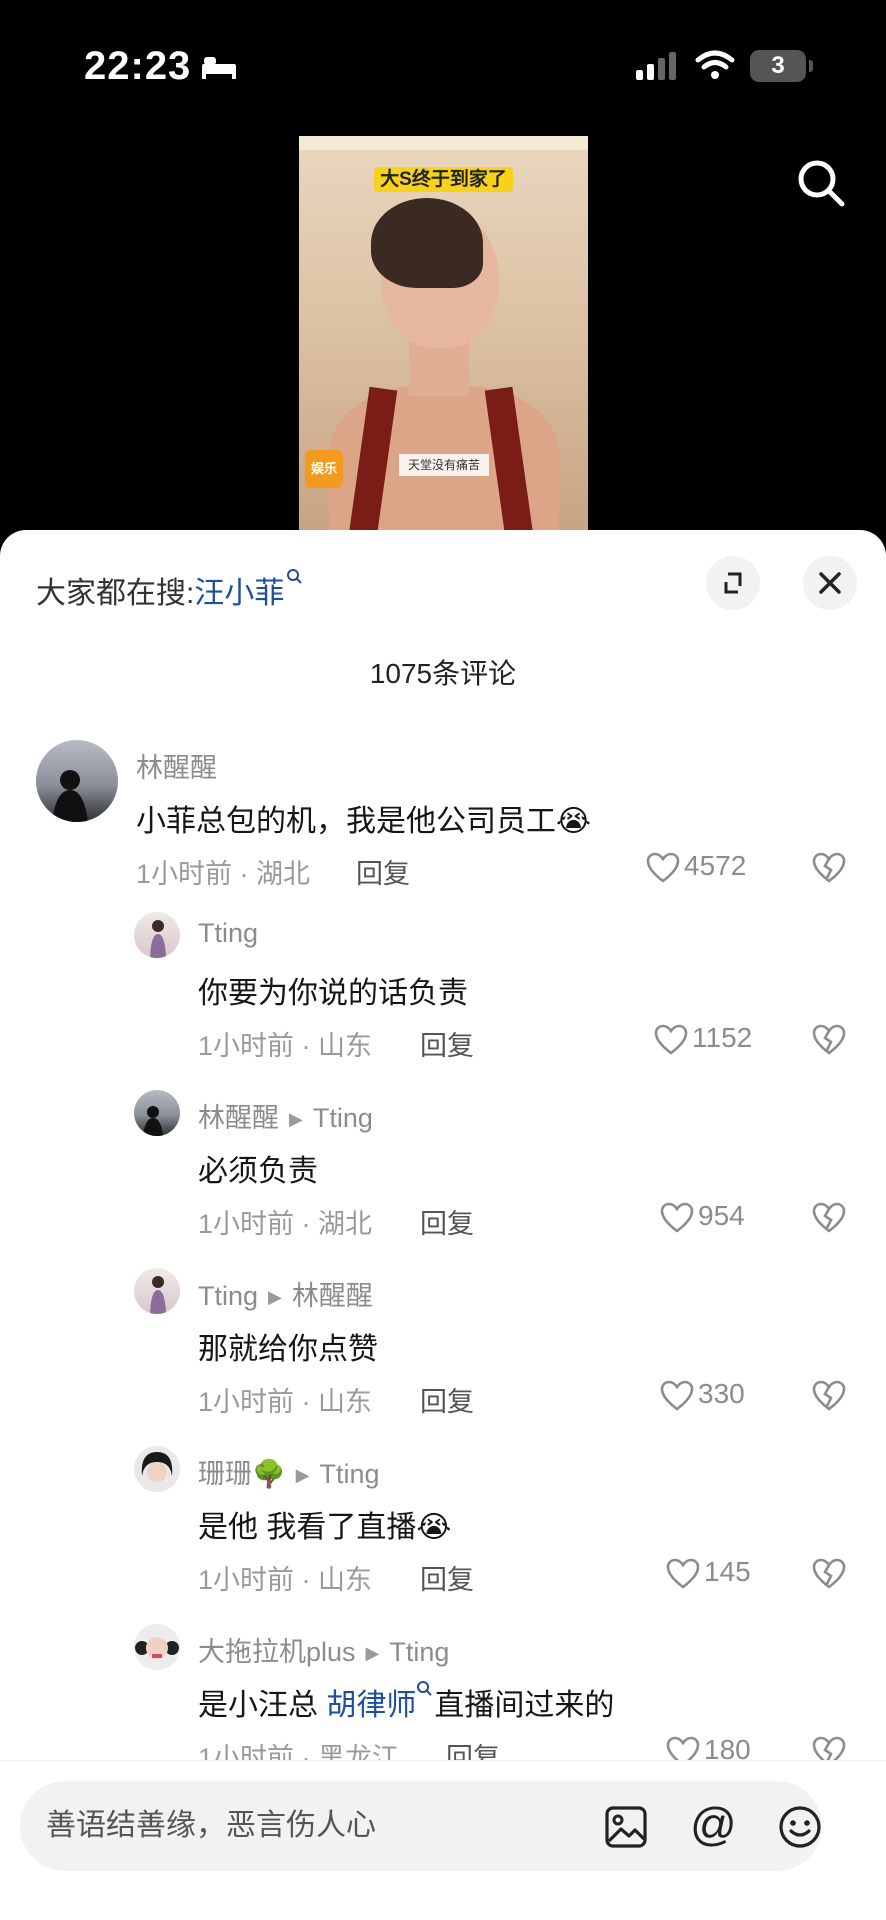 This screenshot has height=1920, width=886. I want to click on user-badge: 🌳, so click(269, 1474).